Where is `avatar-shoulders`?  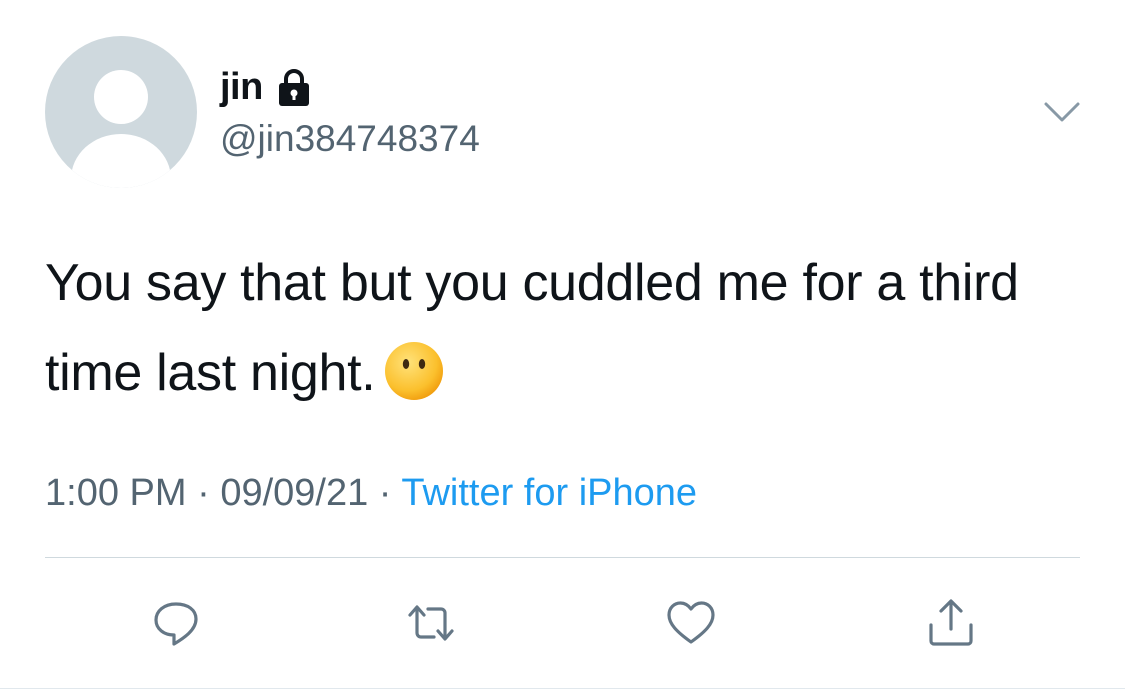 avatar-shoulders is located at coordinates (121, 161).